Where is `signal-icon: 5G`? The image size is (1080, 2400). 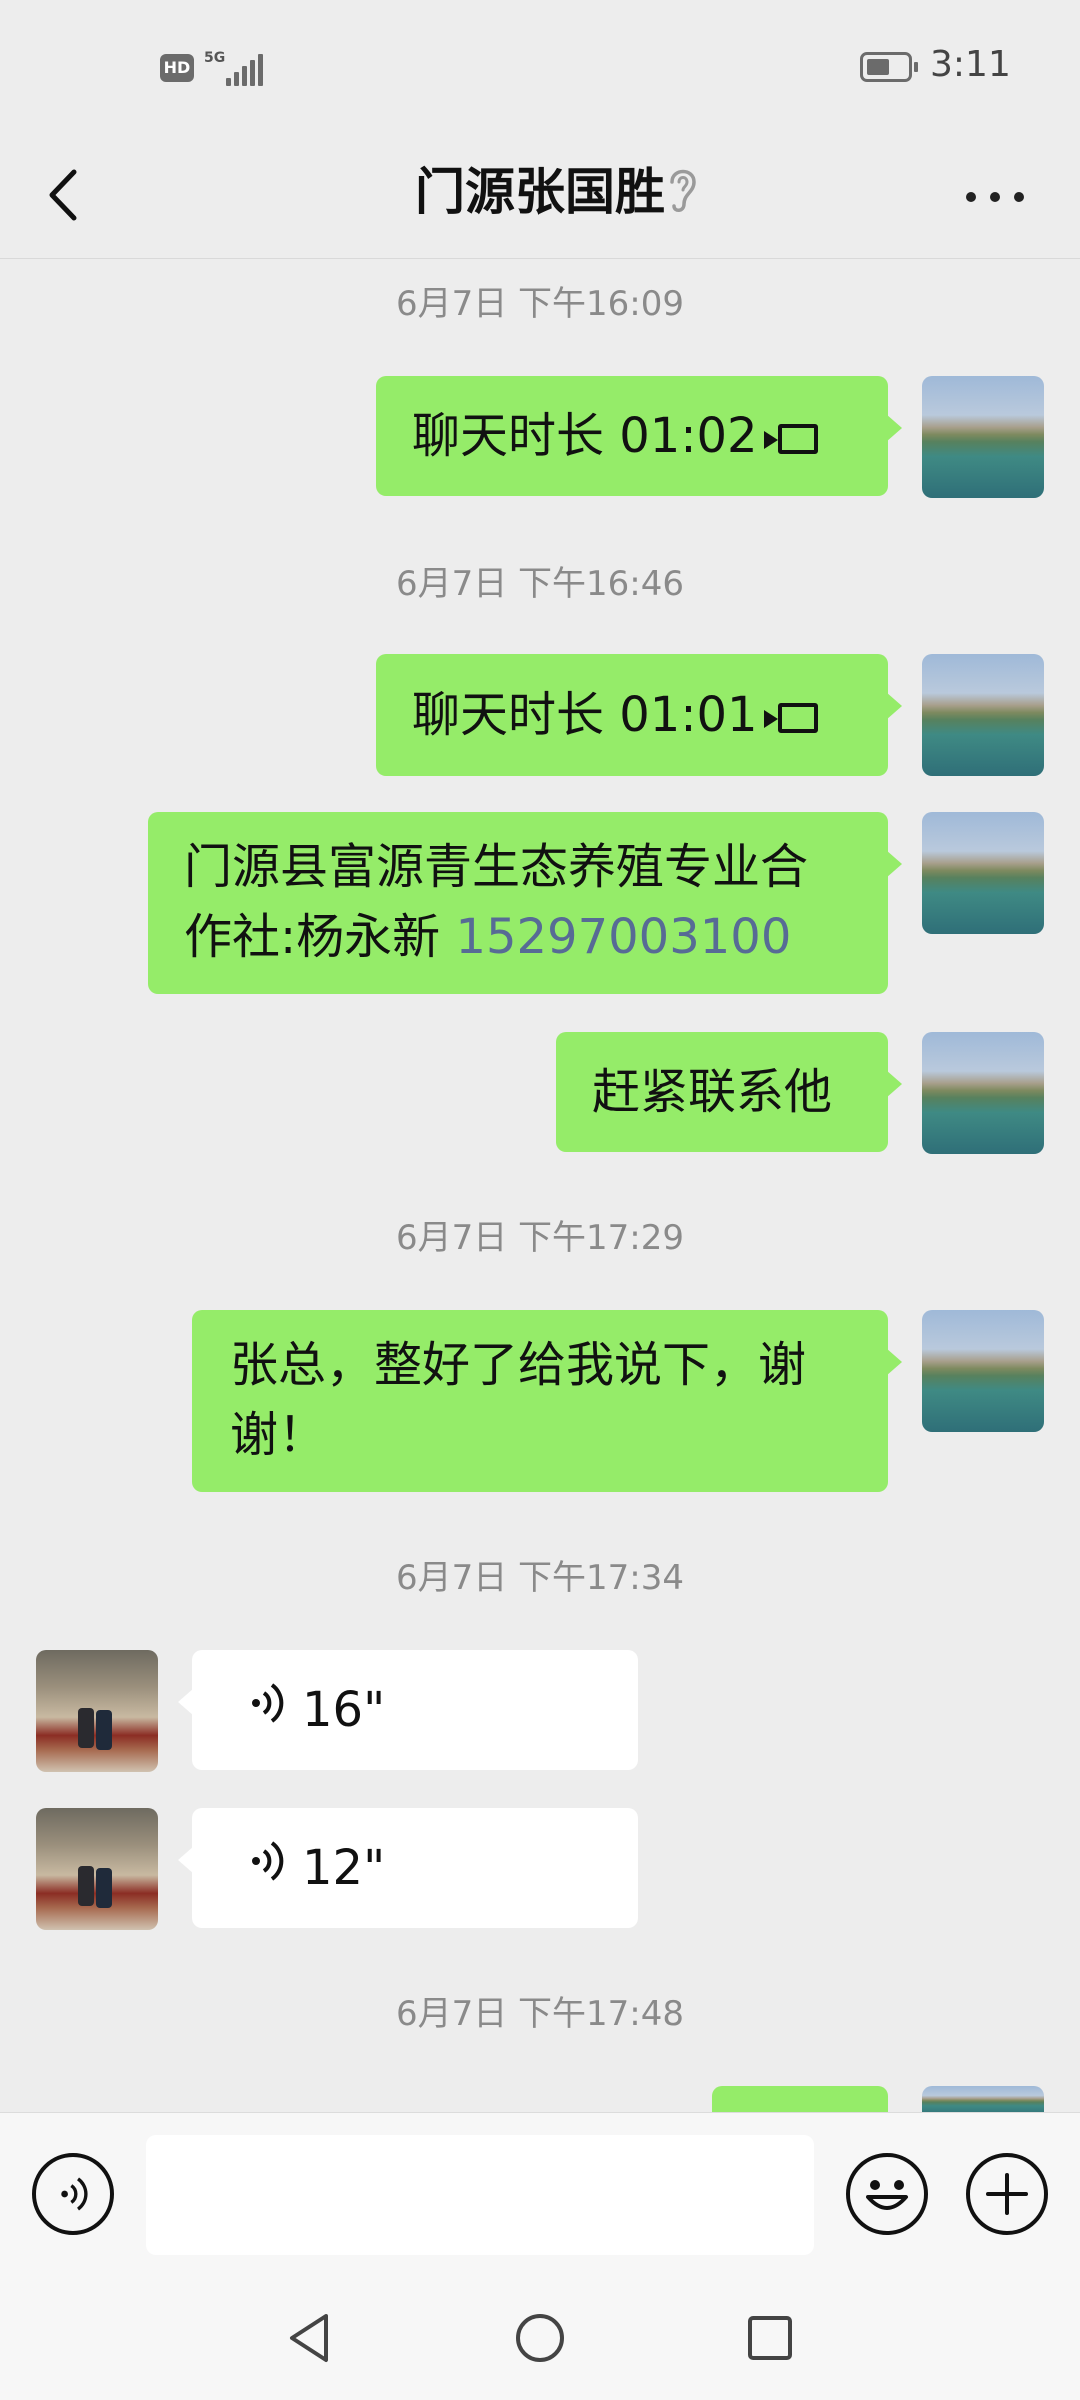
signal-icon: 5G is located at coordinates (234, 68).